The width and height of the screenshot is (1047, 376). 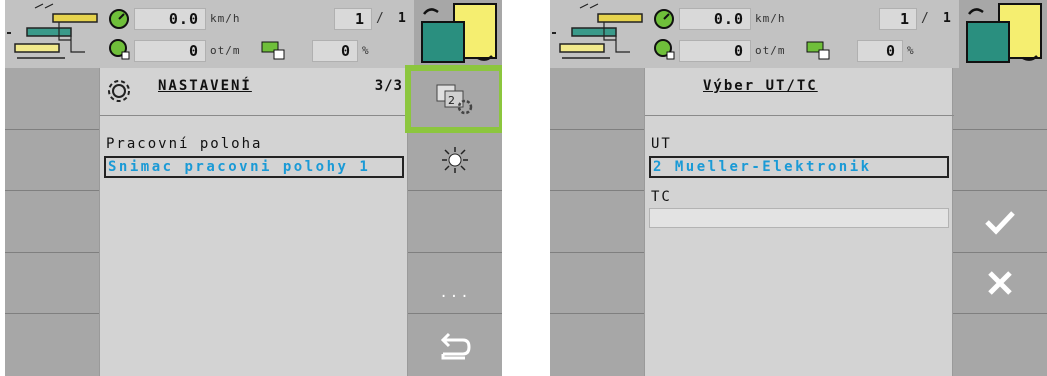 I want to click on ut-label: UT, so click(x=661, y=144).